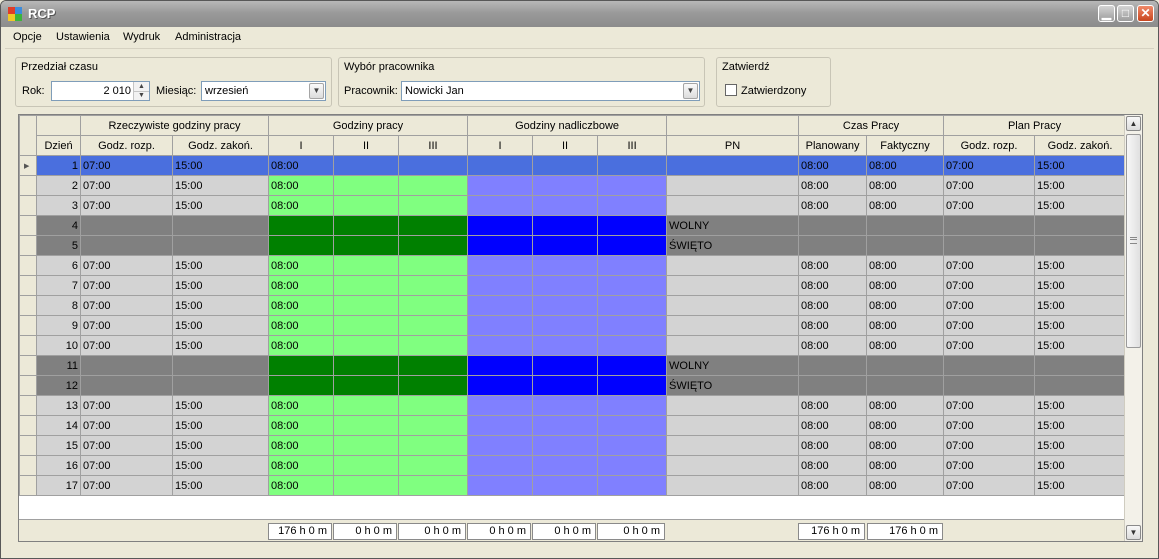  What do you see at coordinates (58, 405) in the screenshot?
I see `day-cell: 13` at bounding box center [58, 405].